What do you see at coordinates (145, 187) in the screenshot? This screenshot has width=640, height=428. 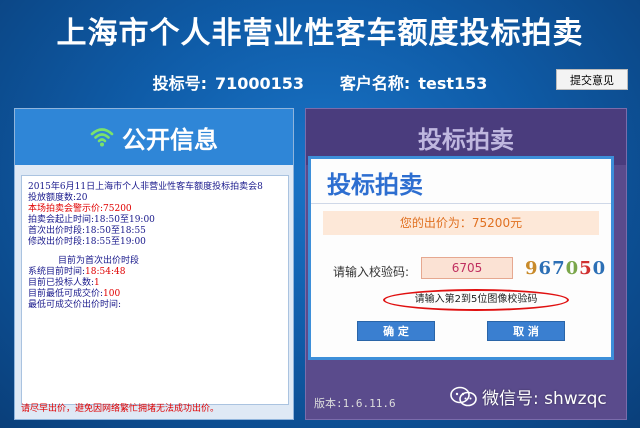 I see `notice-line: 2015年6月11日上海市个人非营业性客车额度投标拍卖会8` at bounding box center [145, 187].